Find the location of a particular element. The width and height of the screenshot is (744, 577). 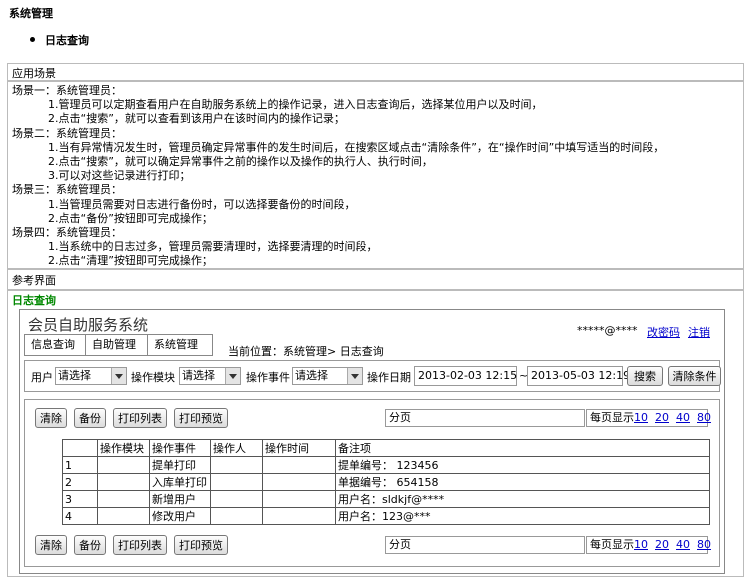

table-cell: 1 is located at coordinates (80, 465).